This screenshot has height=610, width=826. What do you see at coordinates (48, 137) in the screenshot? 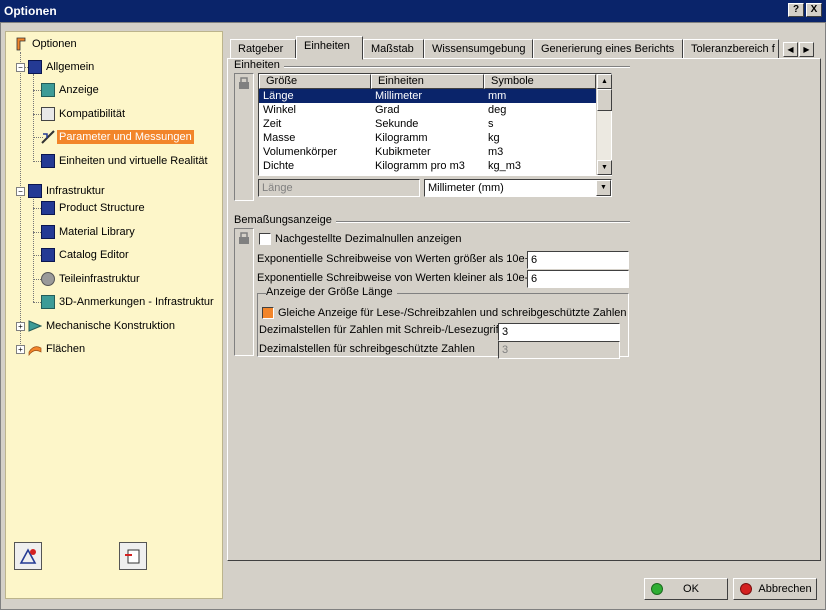
I see `parameters-measure-icon` at bounding box center [48, 137].